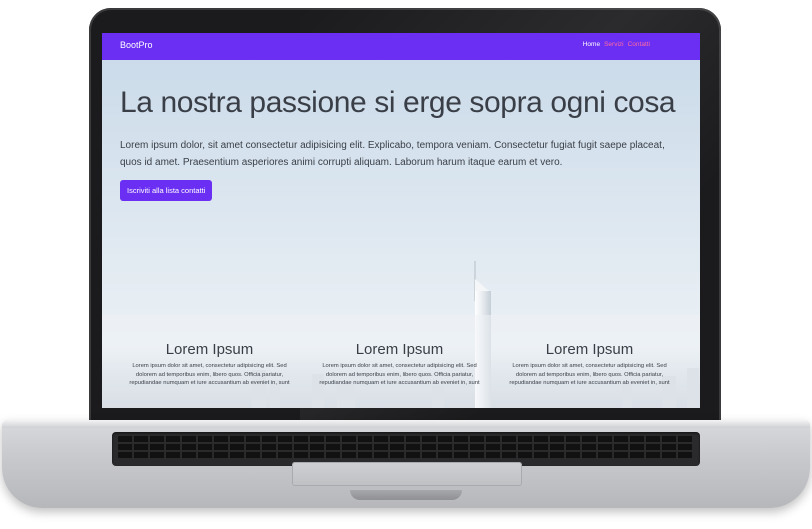 The image size is (812, 529). Describe the element at coordinates (407, 474) in the screenshot. I see `trackpad` at that location.